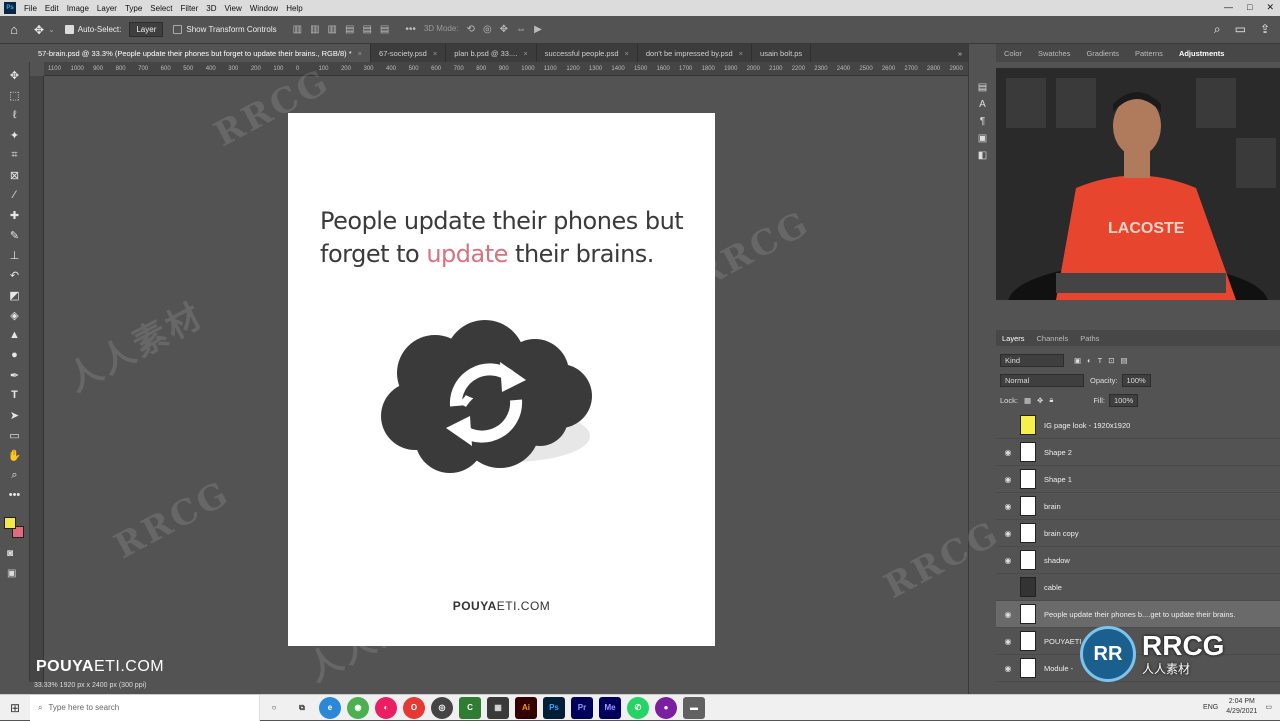 The height and width of the screenshot is (721, 1280). I want to click on edge-icon: e, so click(330, 707).